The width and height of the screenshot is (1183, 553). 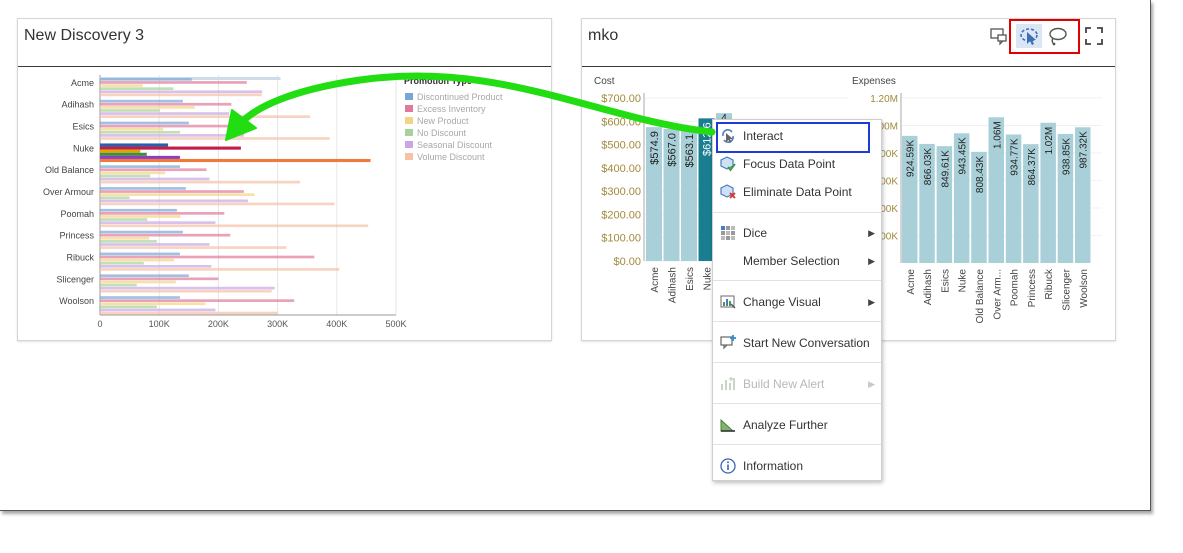 What do you see at coordinates (673, 150) in the screenshot?
I see `data-label: $567.0` at bounding box center [673, 150].